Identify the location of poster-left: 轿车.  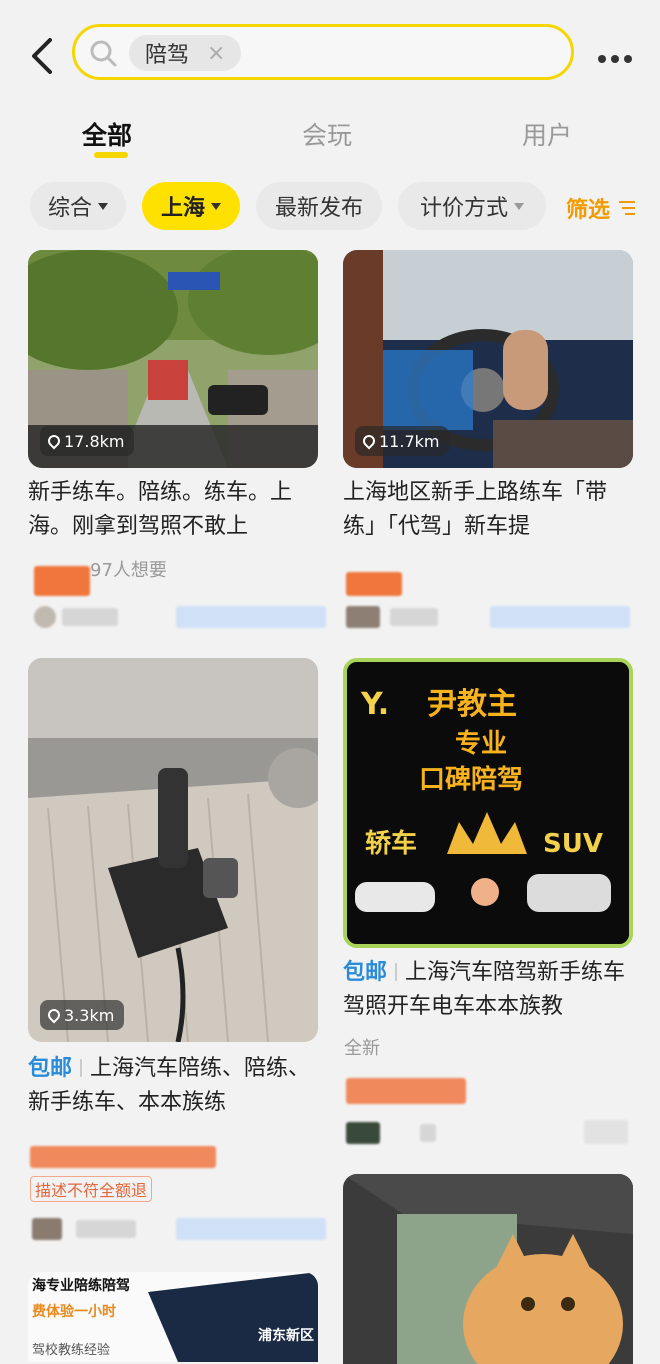
(391, 843).